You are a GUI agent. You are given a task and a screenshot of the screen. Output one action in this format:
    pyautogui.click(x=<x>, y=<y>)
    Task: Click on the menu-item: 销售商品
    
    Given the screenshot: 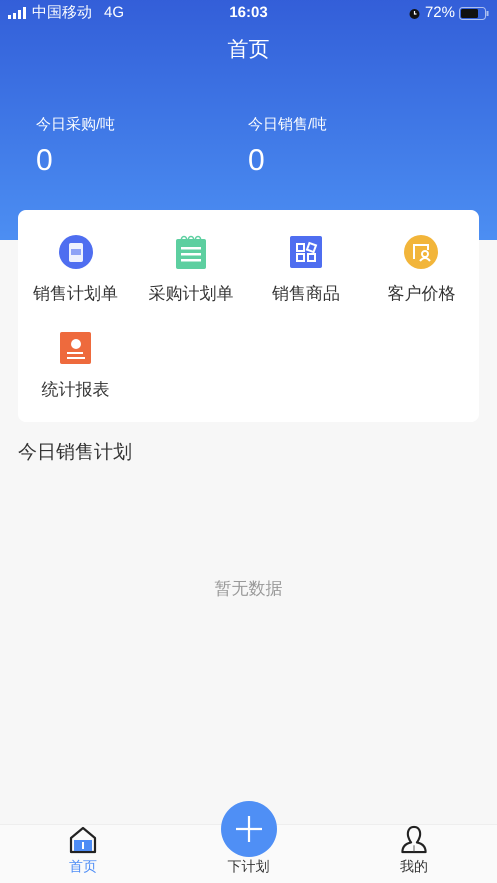 What is the action you would take?
    pyautogui.click(x=306, y=270)
    